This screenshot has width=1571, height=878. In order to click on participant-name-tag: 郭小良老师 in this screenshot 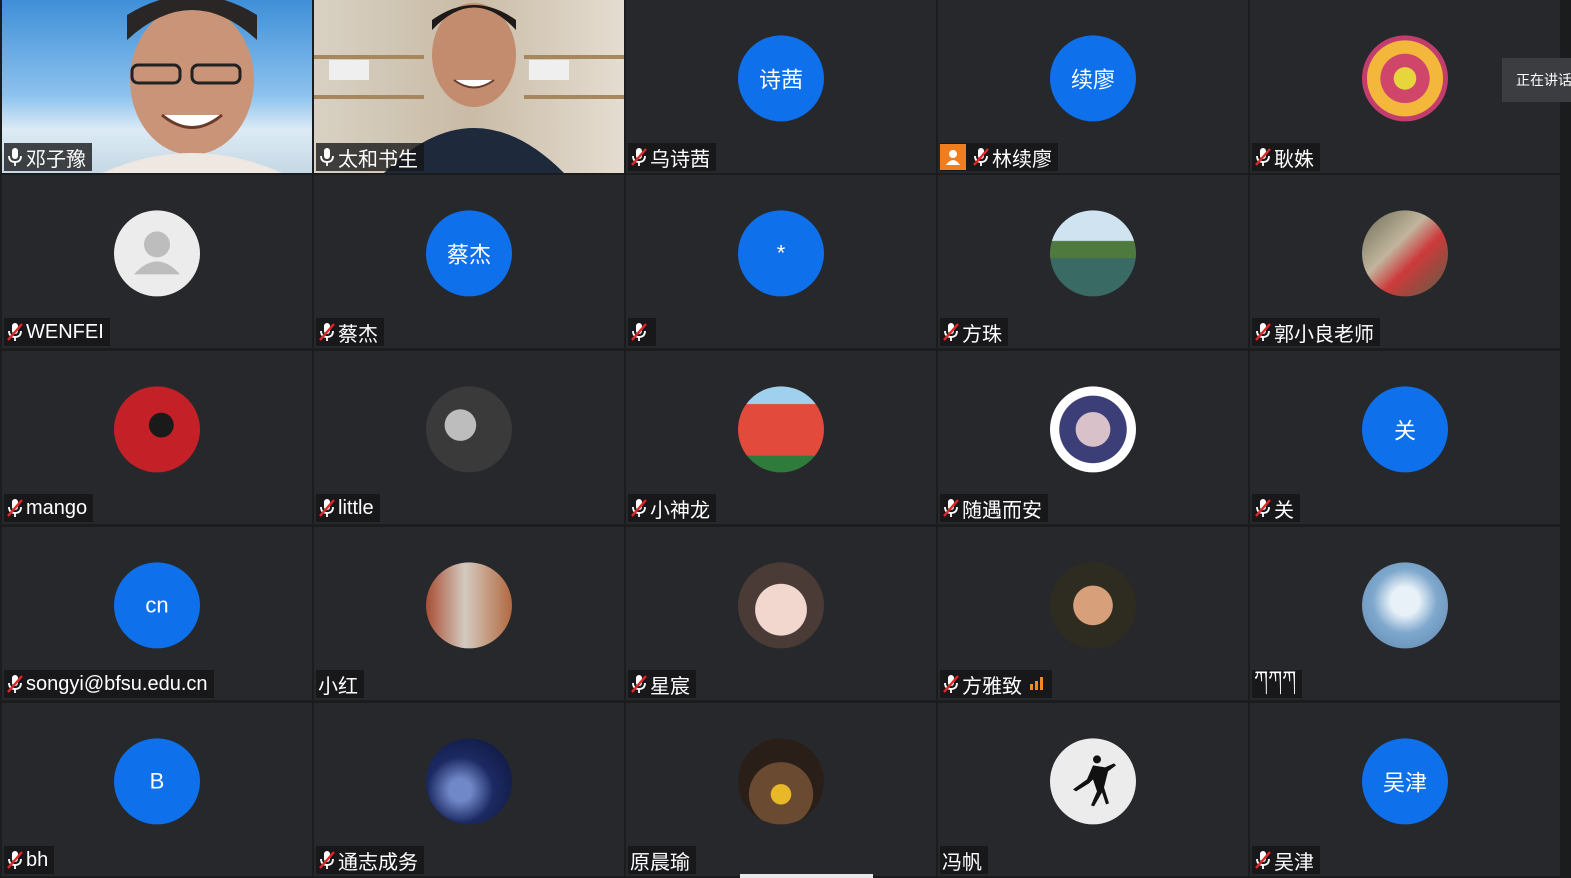, I will do `click(1316, 332)`.